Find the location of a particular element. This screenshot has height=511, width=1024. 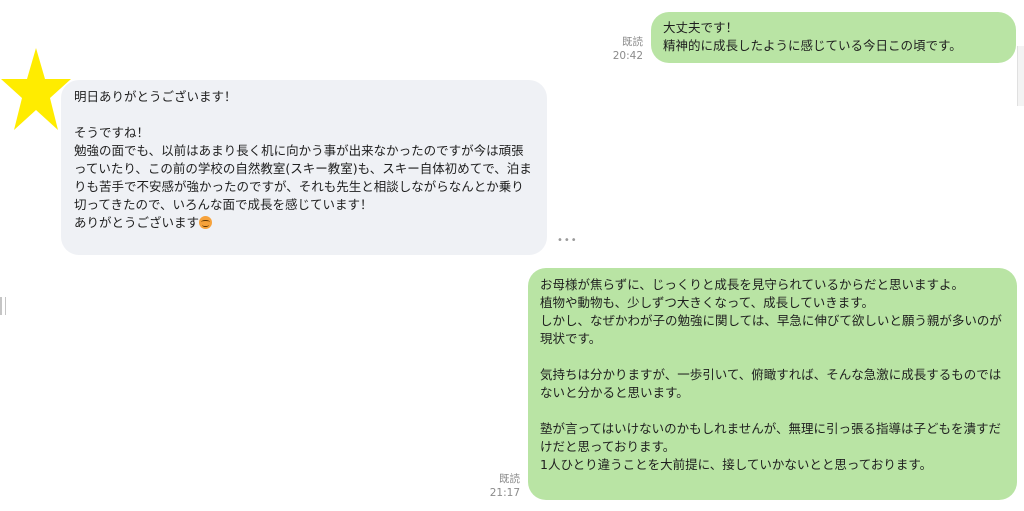

message-time: 21:17 is located at coordinates (504, 493).